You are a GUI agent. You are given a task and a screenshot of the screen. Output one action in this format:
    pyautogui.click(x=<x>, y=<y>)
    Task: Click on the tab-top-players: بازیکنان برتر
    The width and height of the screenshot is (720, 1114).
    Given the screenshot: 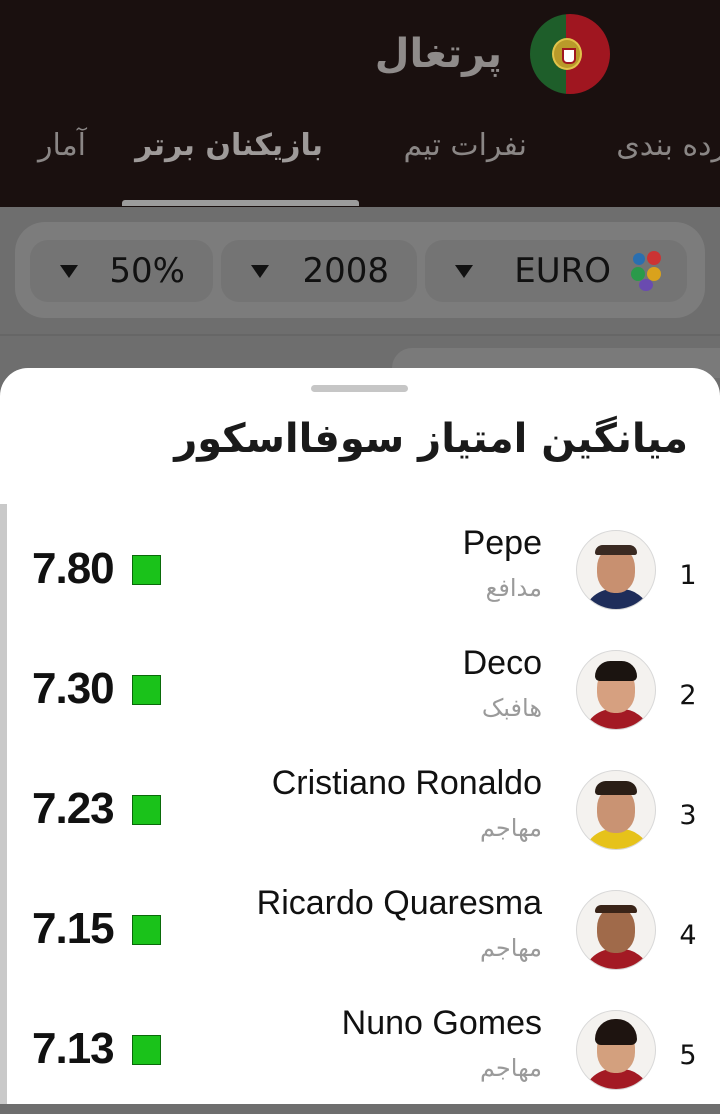 What is the action you would take?
    pyautogui.click(x=229, y=145)
    